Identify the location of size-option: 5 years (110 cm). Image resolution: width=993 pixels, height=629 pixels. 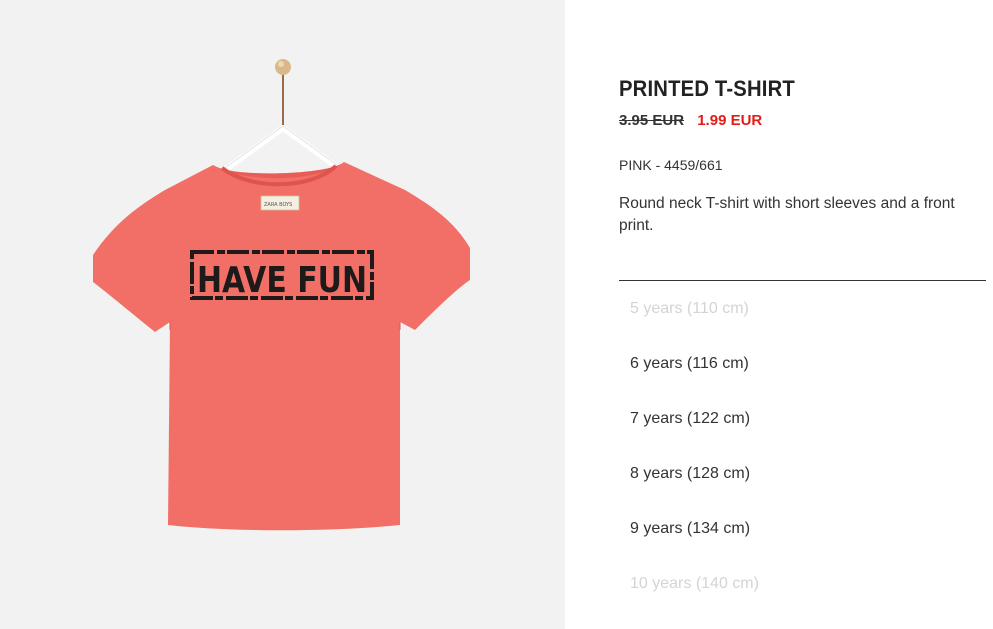
(802, 308).